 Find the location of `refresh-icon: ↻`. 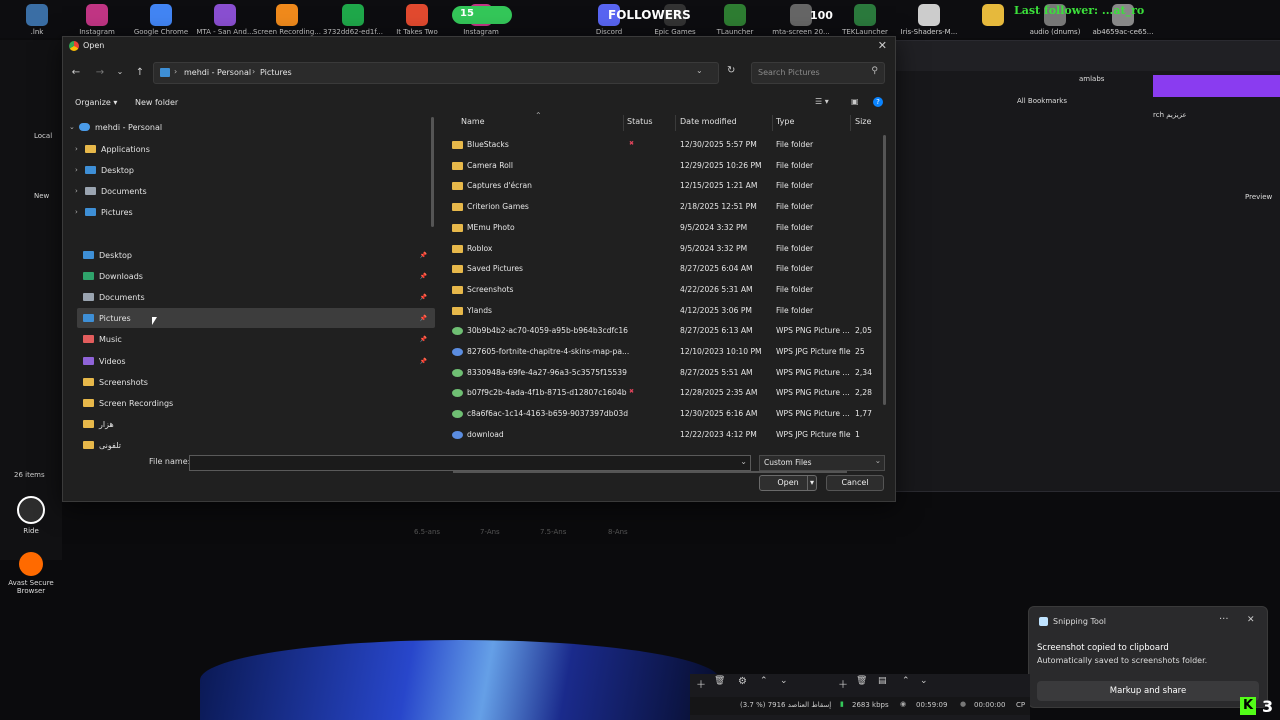

refresh-icon: ↻ is located at coordinates (731, 70).